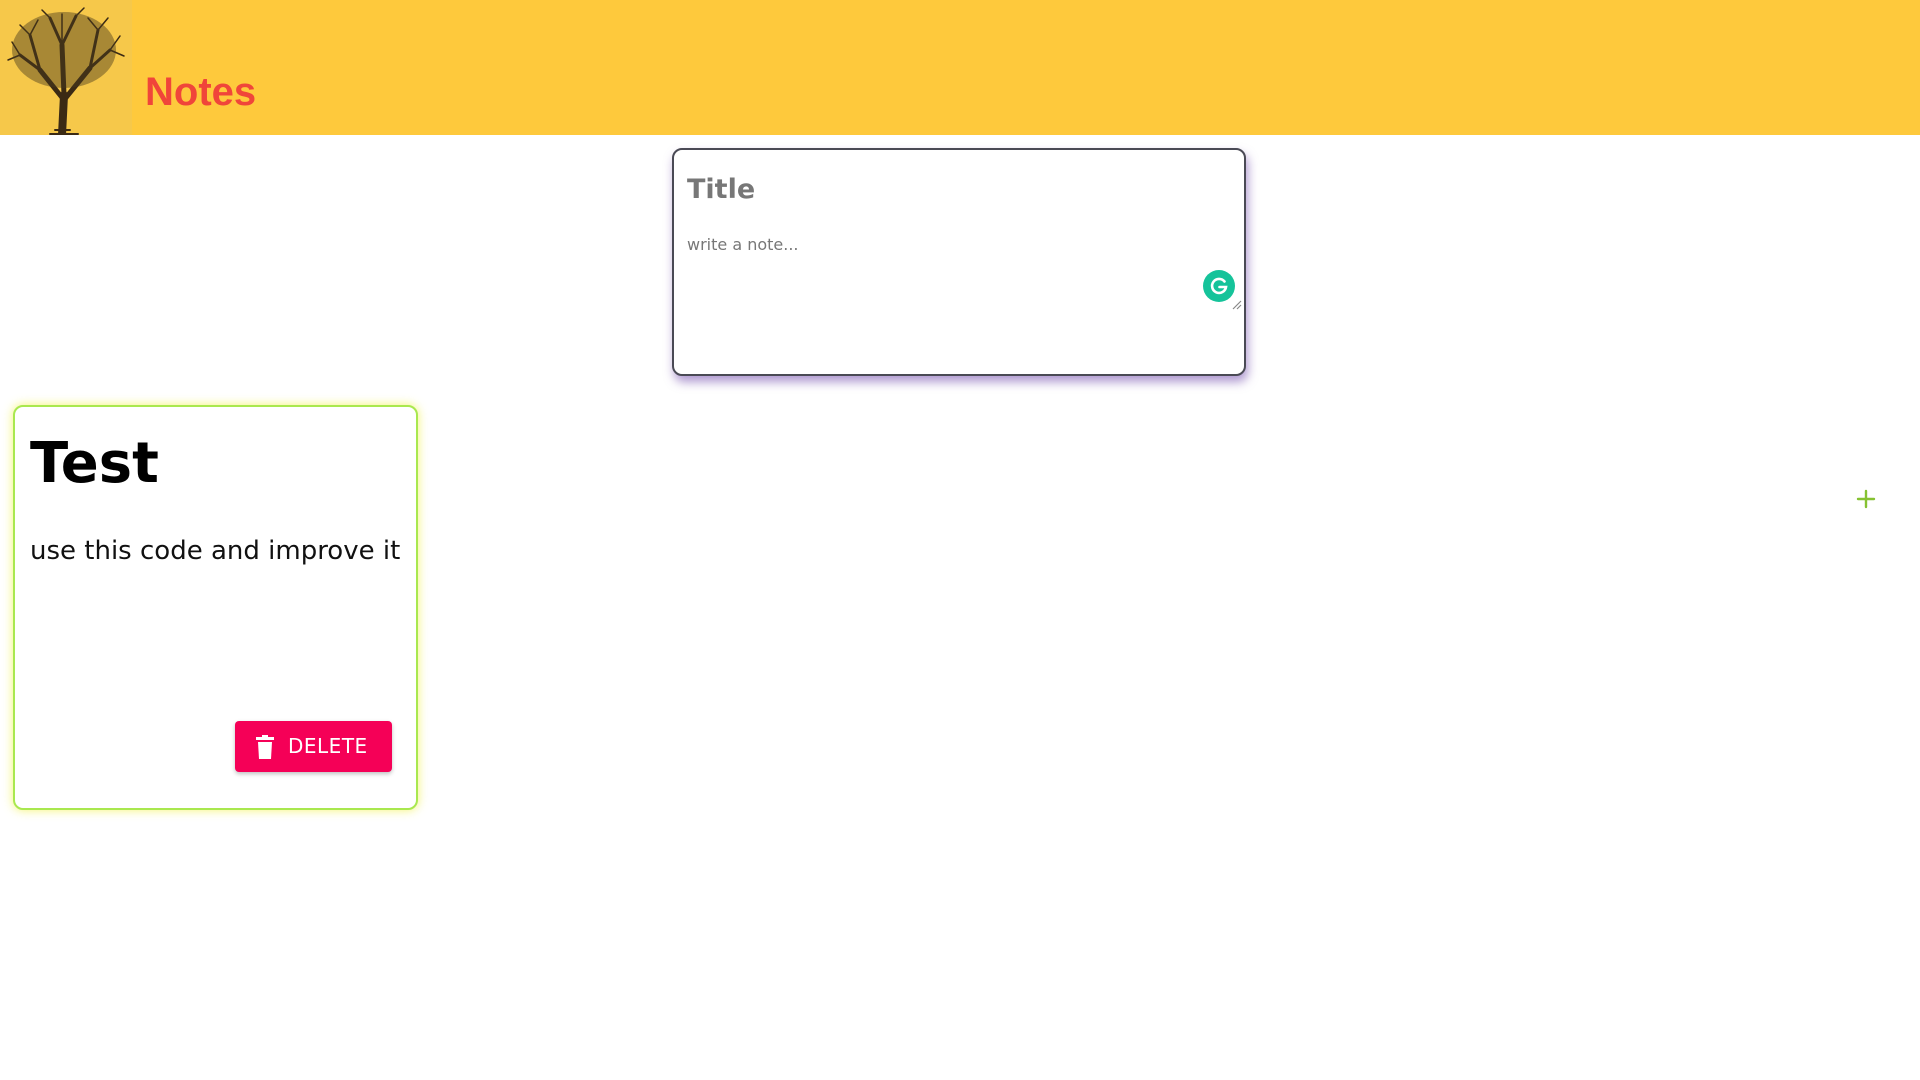 The height and width of the screenshot is (1080, 1920). Describe the element at coordinates (94, 463) in the screenshot. I see `note-title: Test` at that location.